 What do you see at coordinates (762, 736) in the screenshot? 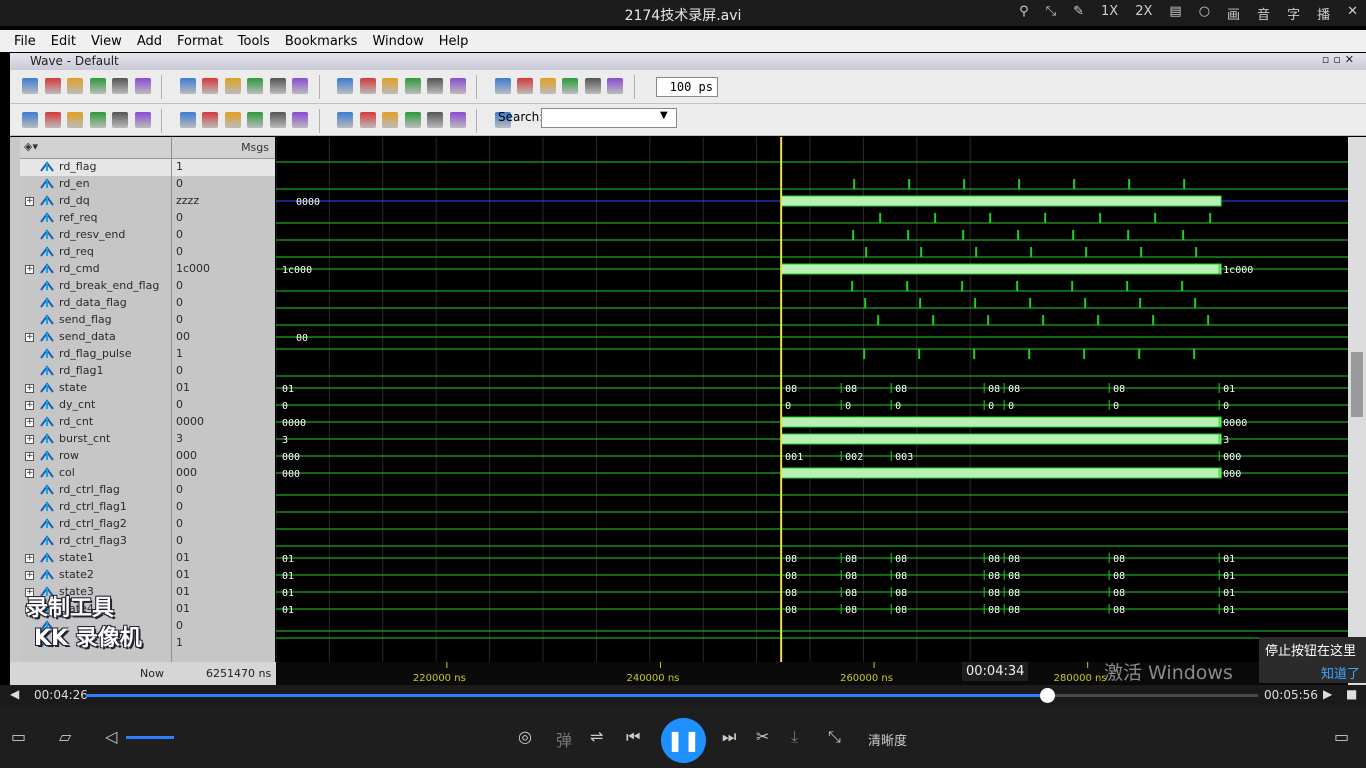
I see `scissors-icon: ✂` at bounding box center [762, 736].